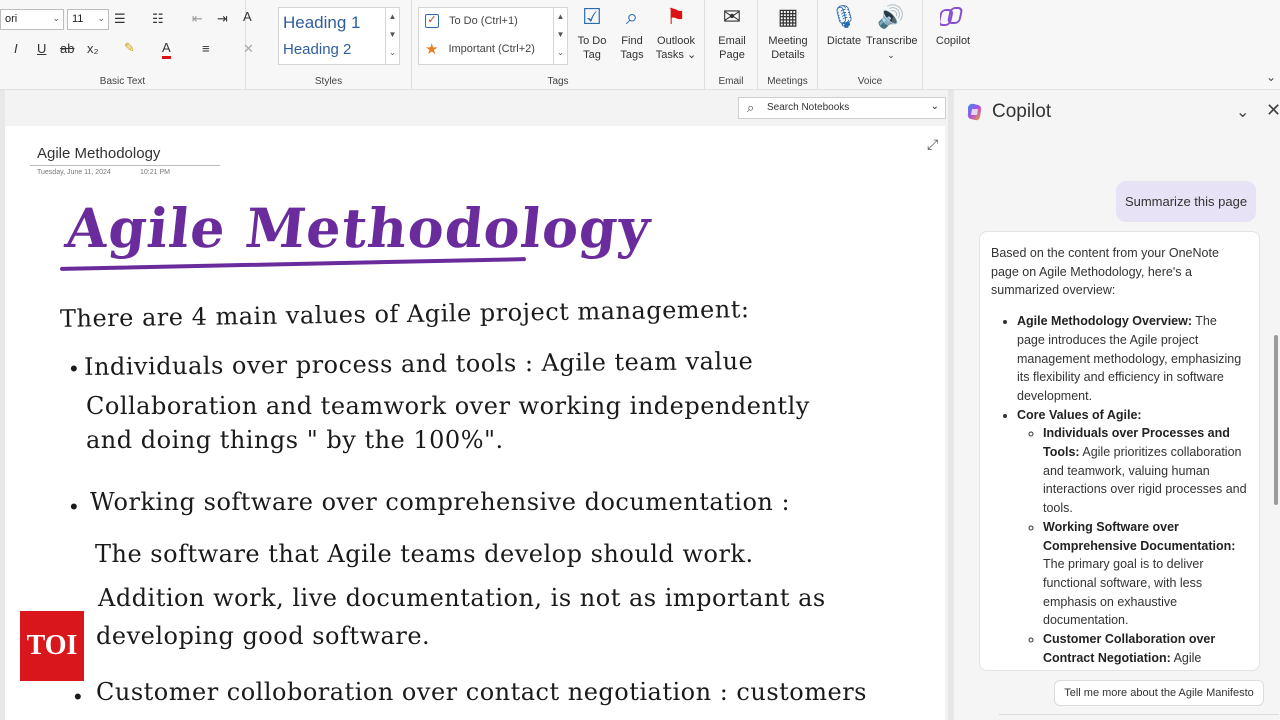  What do you see at coordinates (788, 33) in the screenshot?
I see `meeting-details-button: ▦ Meeting Details` at bounding box center [788, 33].